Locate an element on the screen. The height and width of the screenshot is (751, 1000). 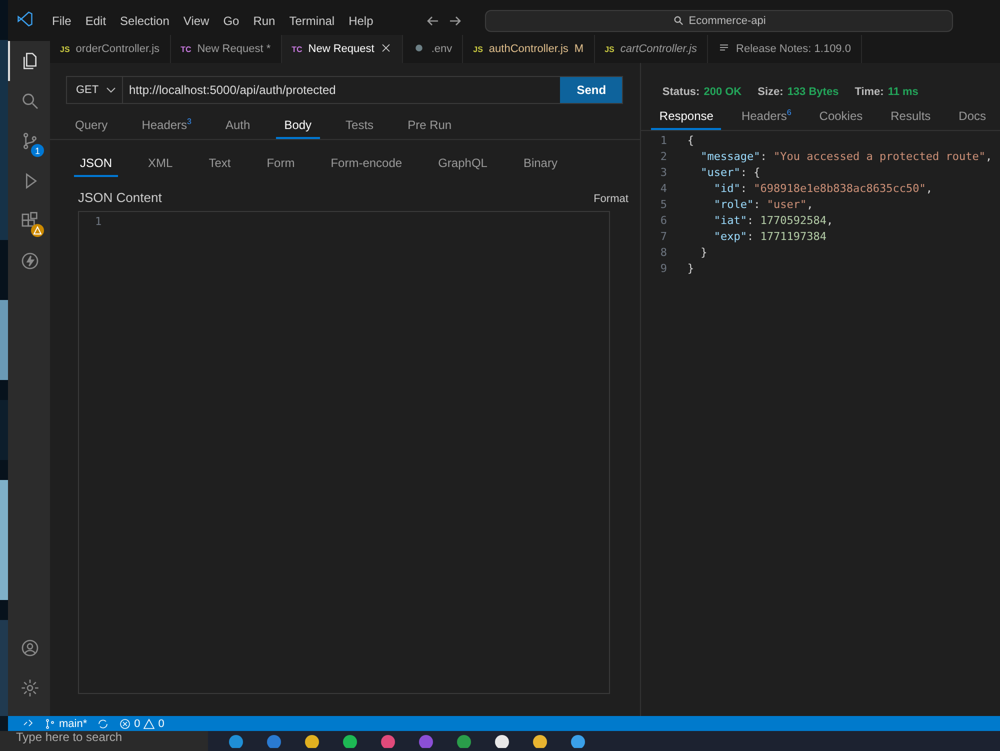
body-type-tab: XML is located at coordinates (160, 166).